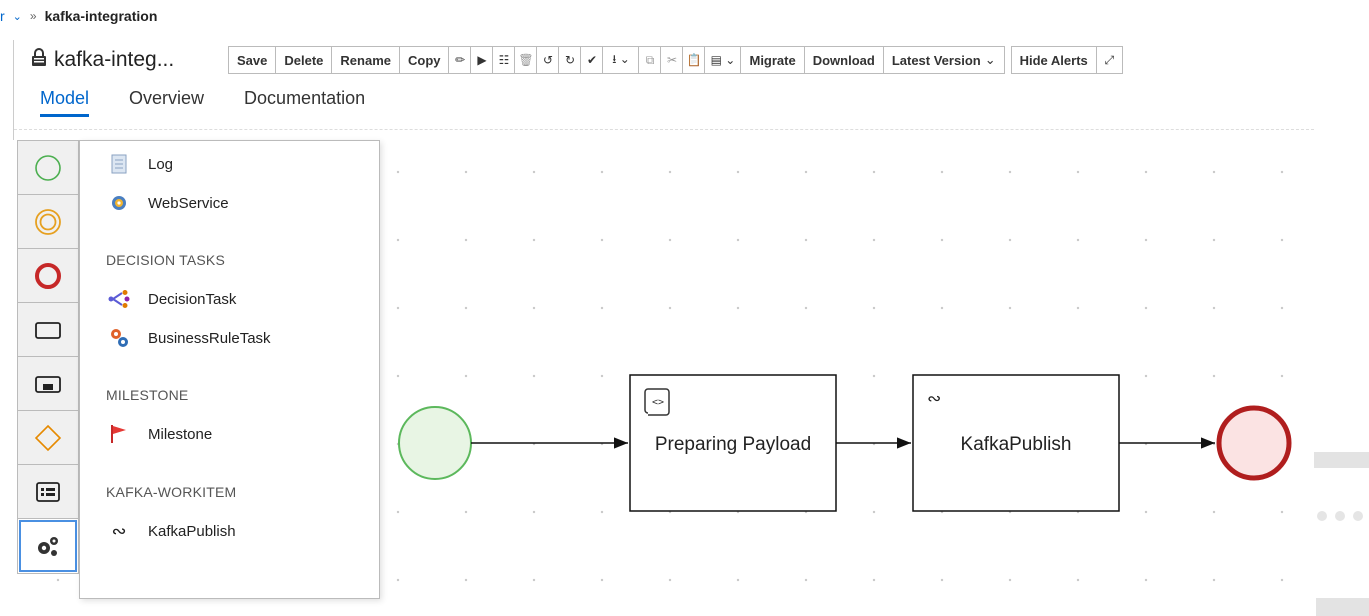 The image size is (1369, 616). What do you see at coordinates (147, 395) in the screenshot?
I see `flyout-section-milestone: MILESTONE` at bounding box center [147, 395].